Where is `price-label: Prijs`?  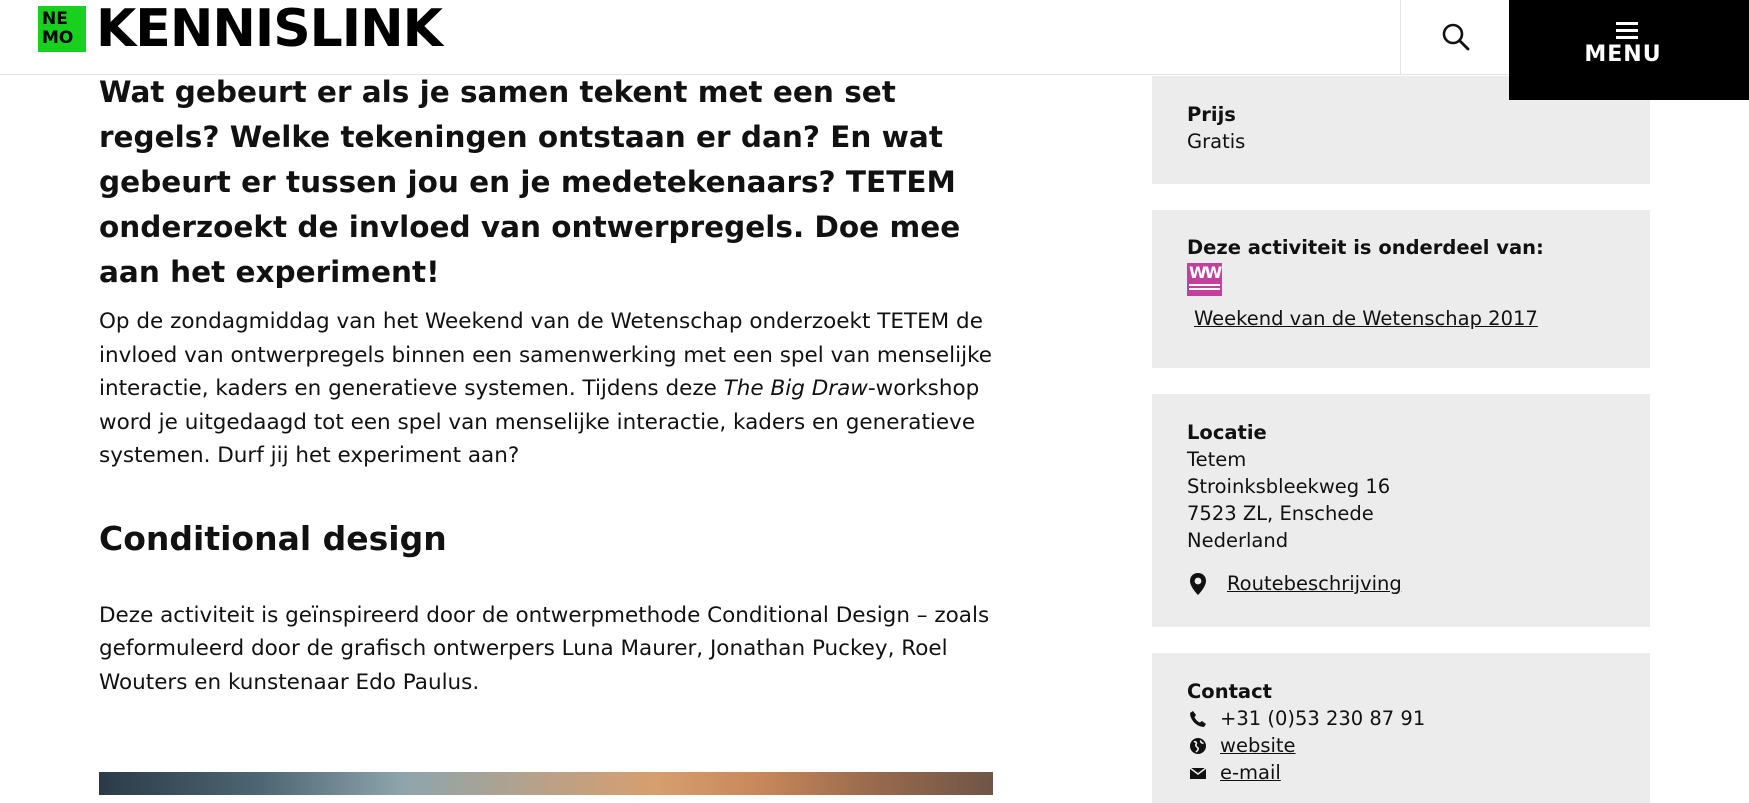
price-label: Prijs is located at coordinates (1211, 114).